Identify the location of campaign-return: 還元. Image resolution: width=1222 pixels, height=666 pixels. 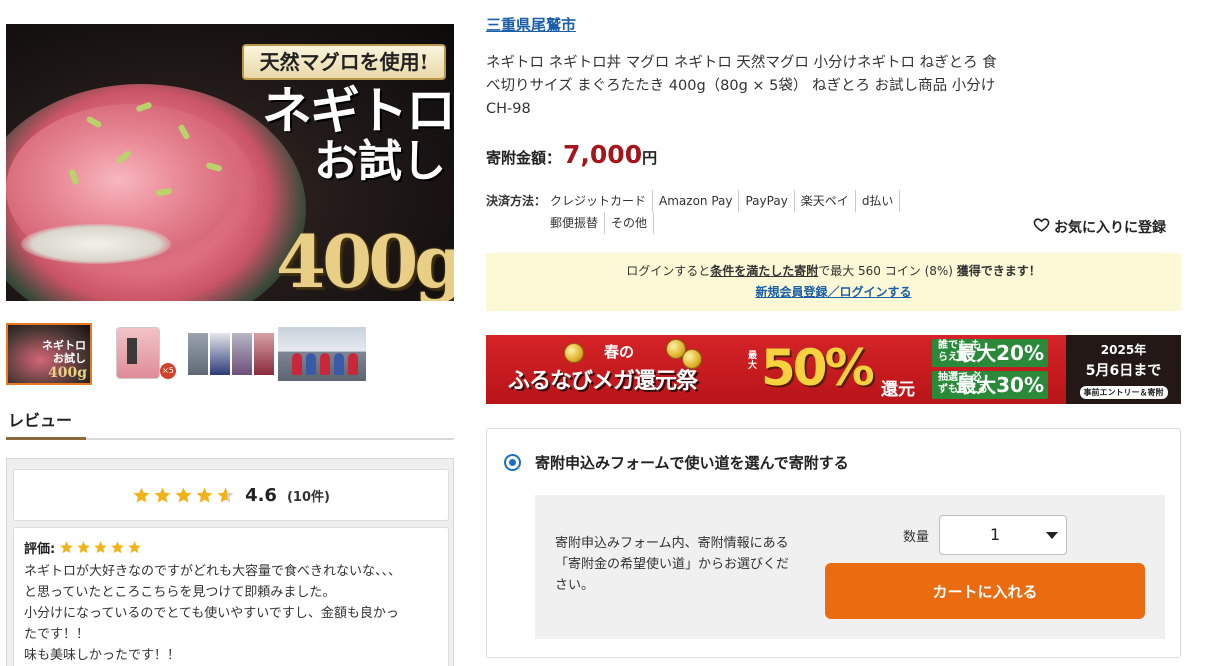
(898, 390).